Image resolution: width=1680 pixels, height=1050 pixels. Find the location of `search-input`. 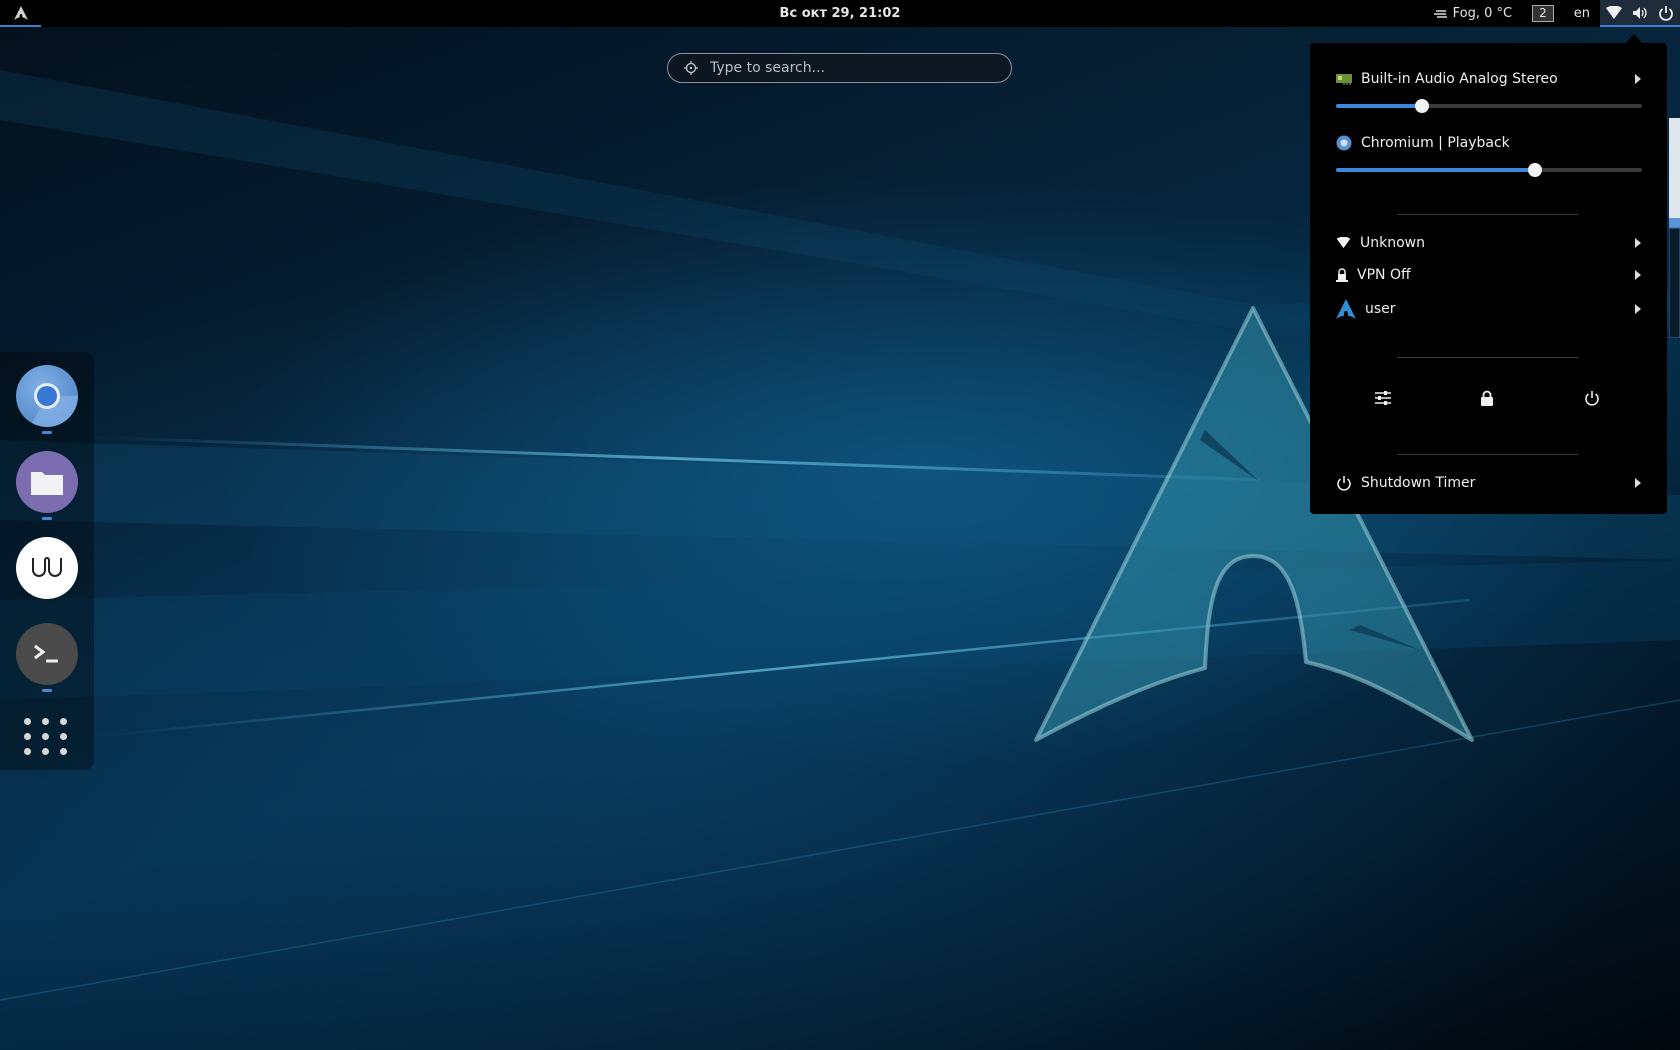

search-input is located at coordinates (850, 68).